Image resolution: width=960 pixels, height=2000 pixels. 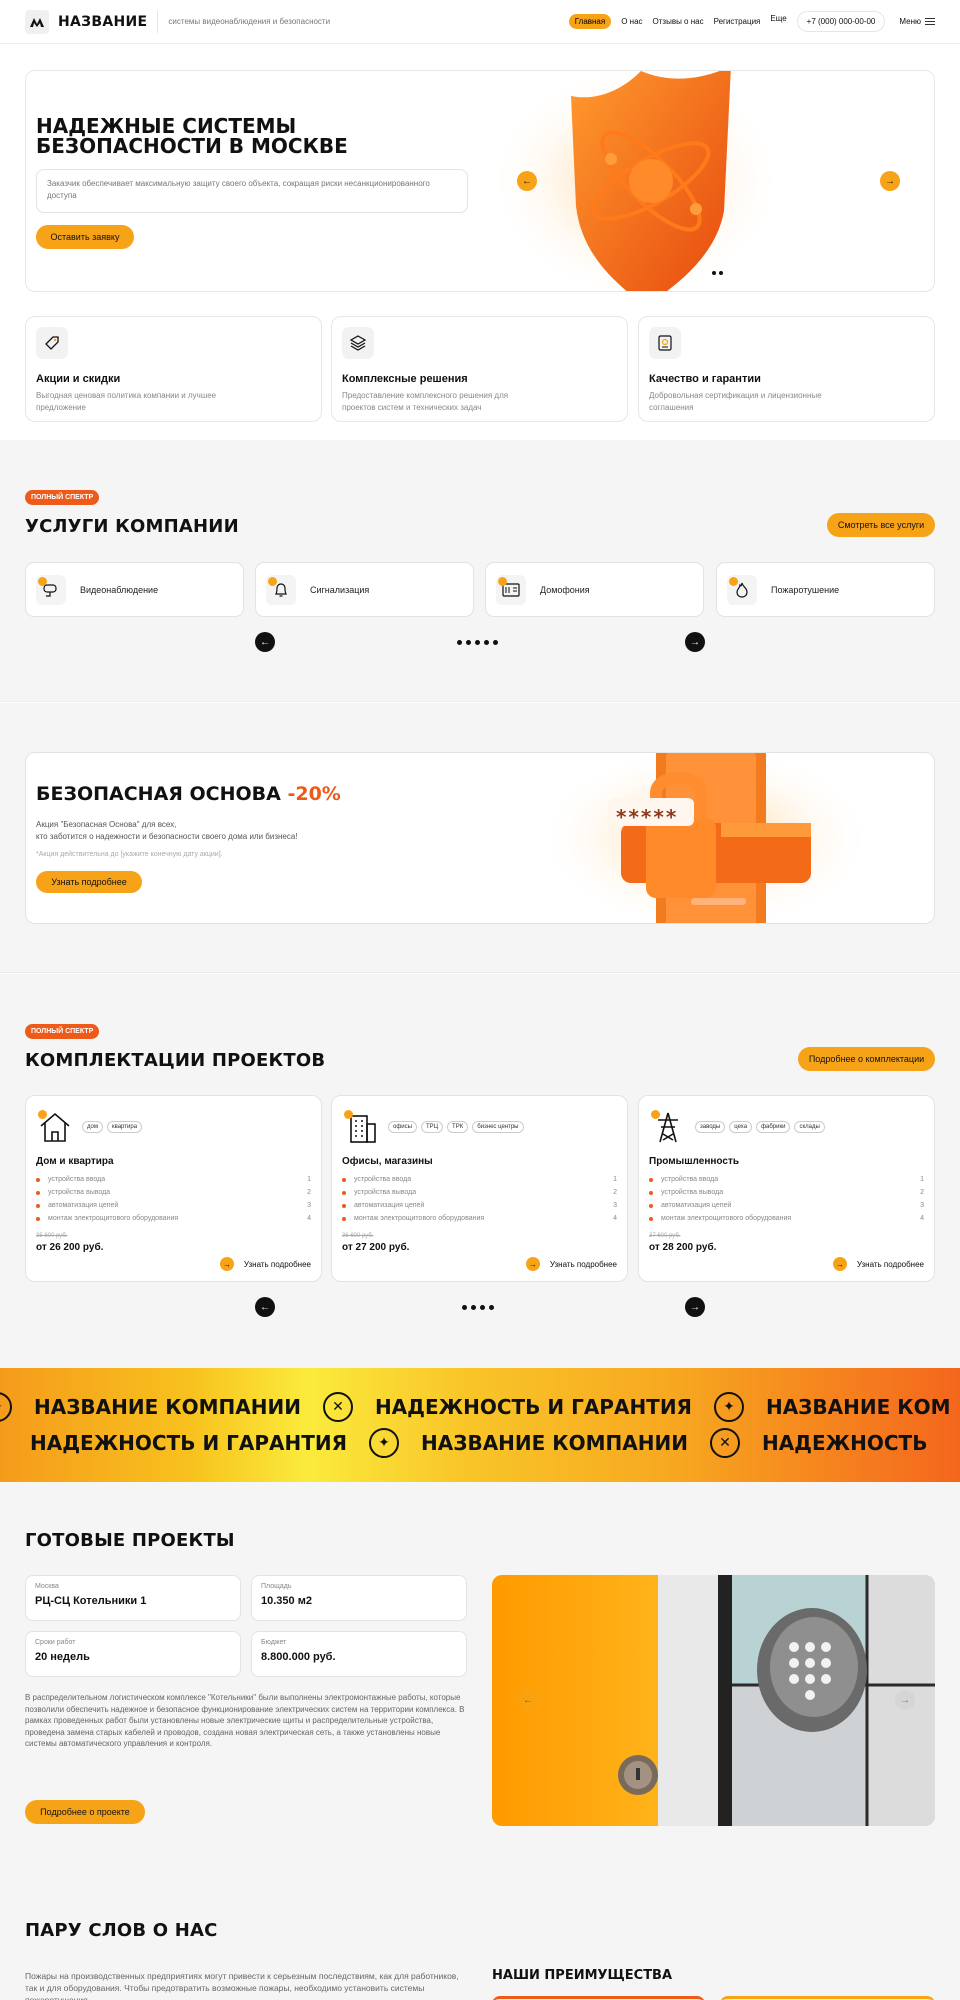 What do you see at coordinates (511, 589) in the screenshot?
I see `intercom-icon` at bounding box center [511, 589].